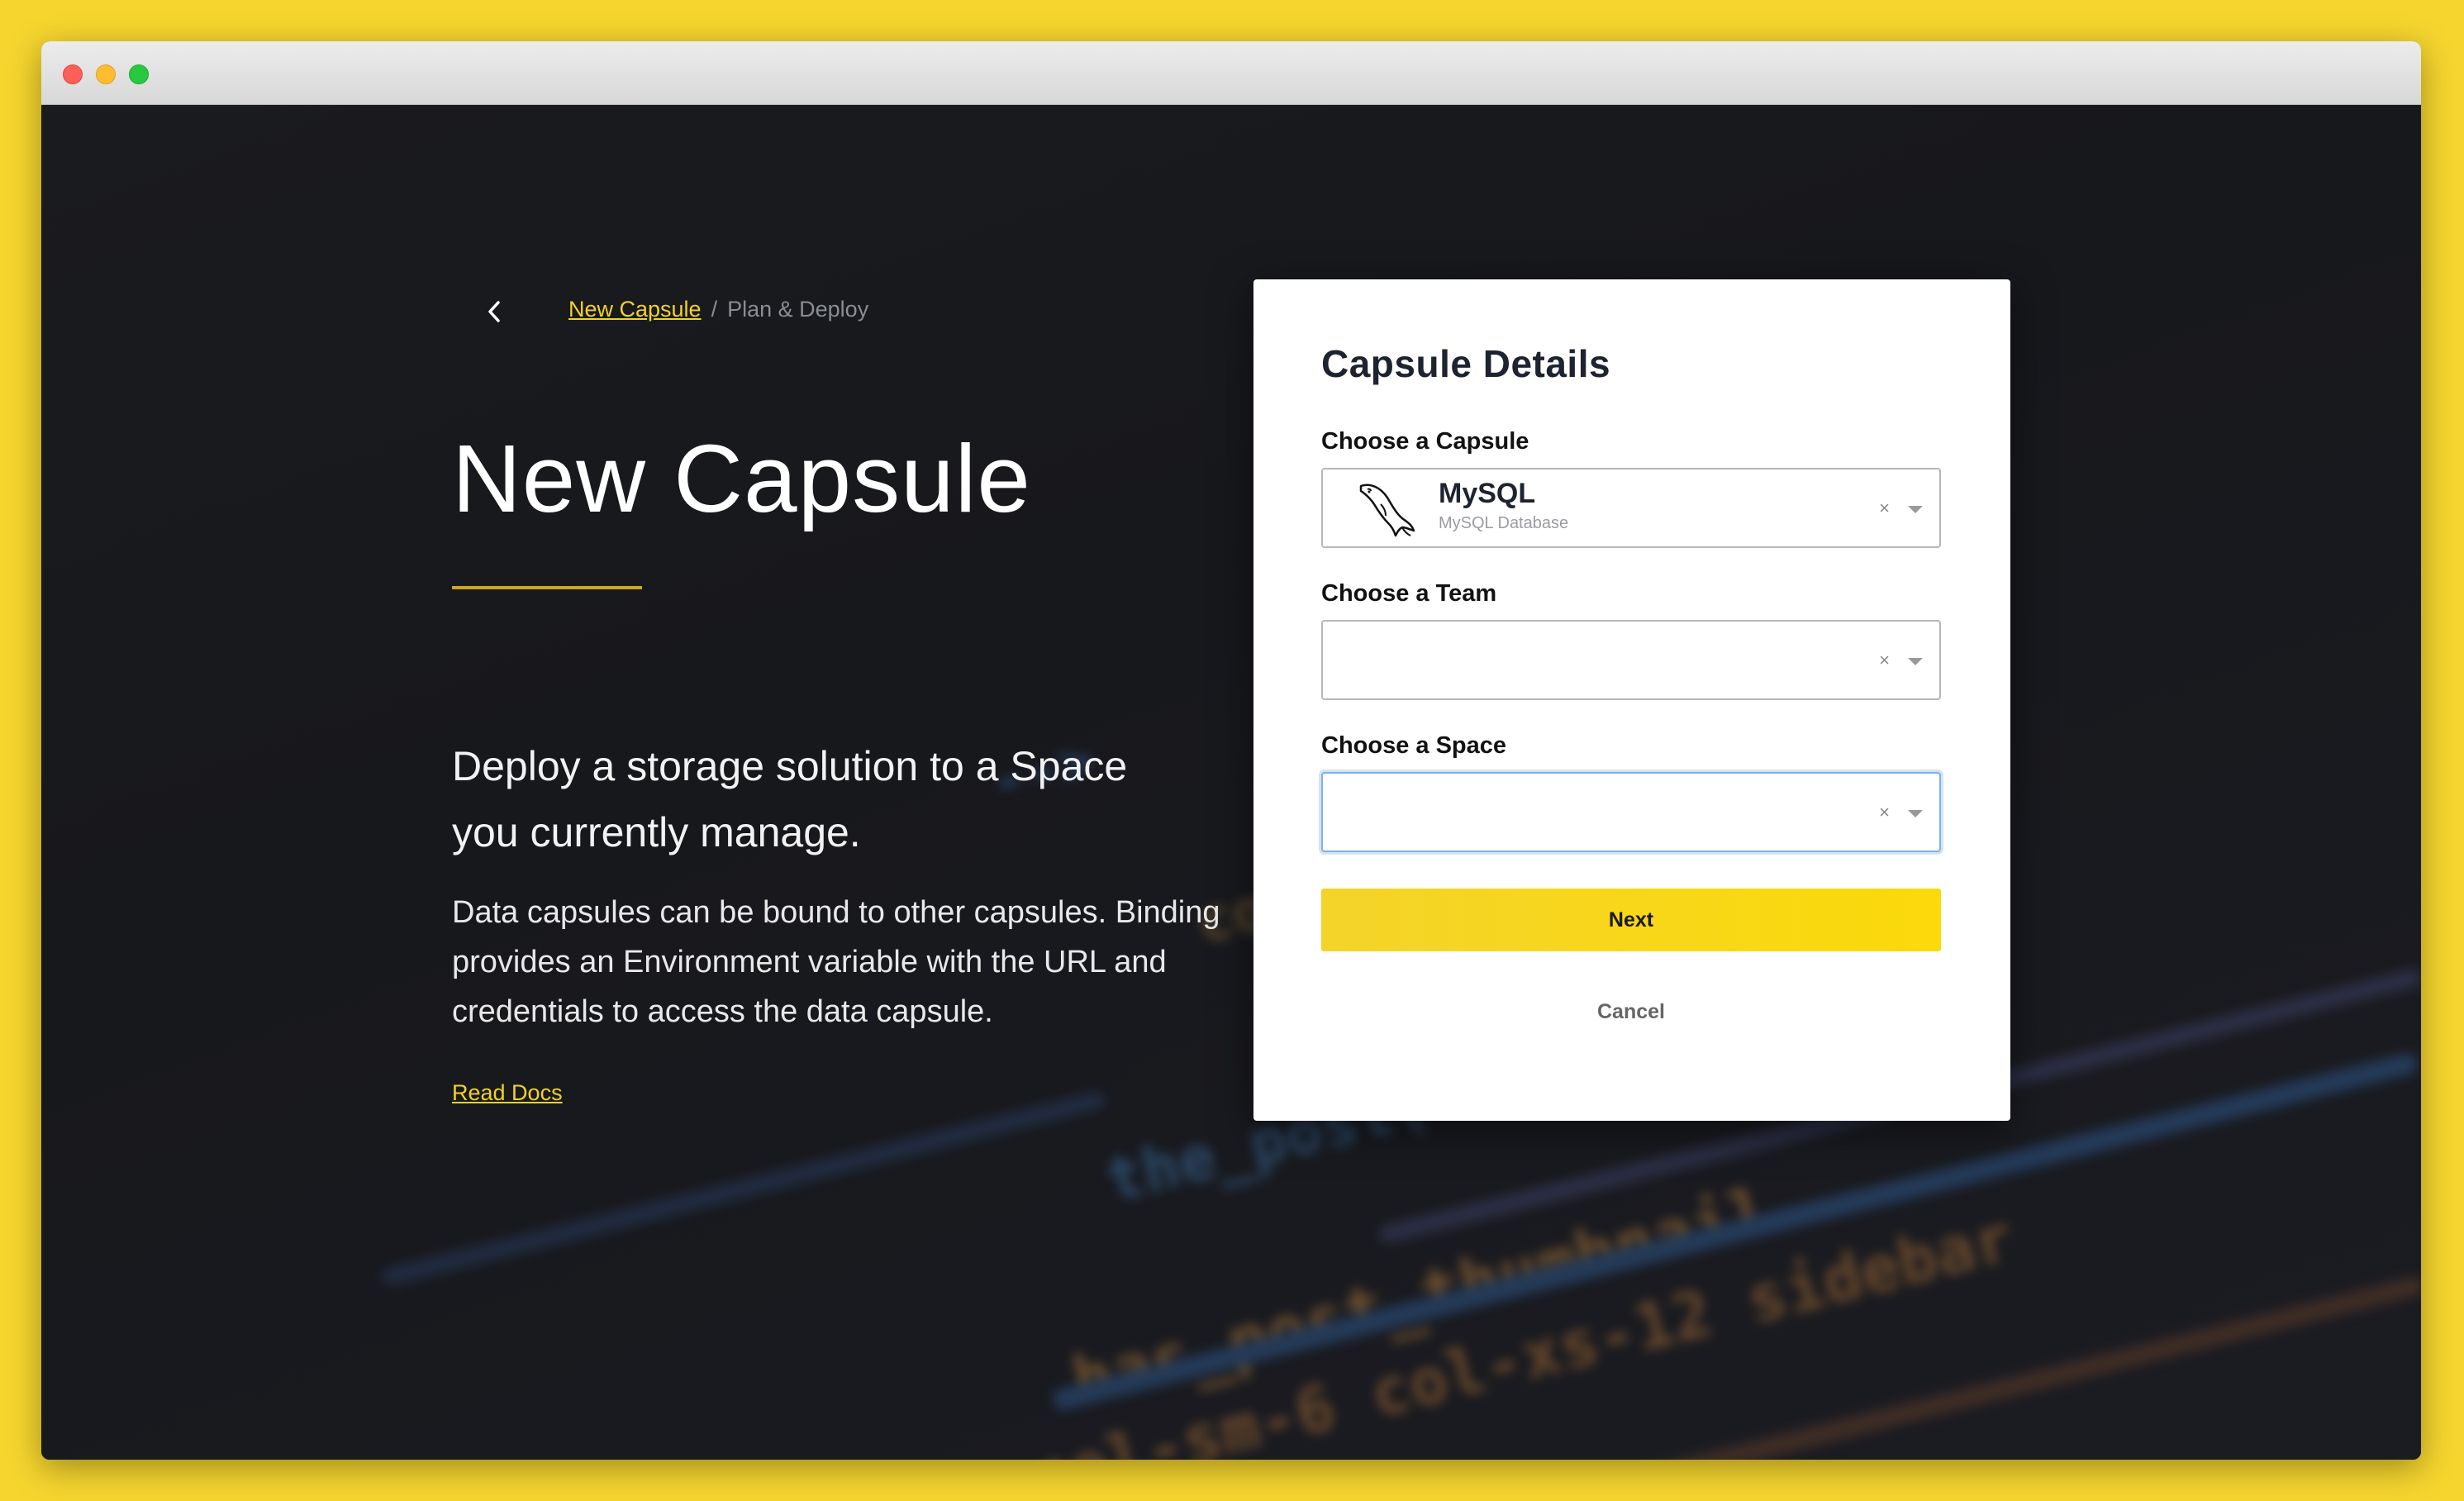  Describe the element at coordinates (635, 309) in the screenshot. I see `breadcrumb-link-new-capsule: New Capsule` at that location.